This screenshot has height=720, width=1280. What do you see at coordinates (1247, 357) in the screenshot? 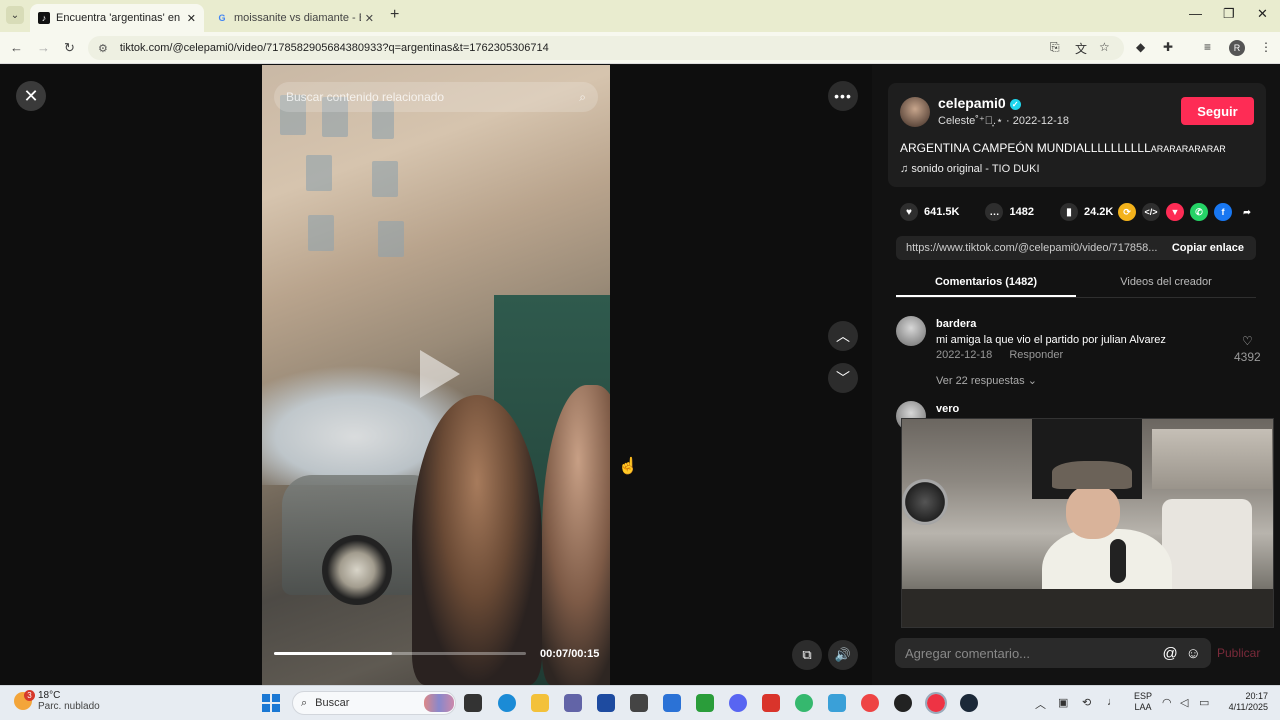
I see `comment-like-count: 4392` at bounding box center [1247, 357].